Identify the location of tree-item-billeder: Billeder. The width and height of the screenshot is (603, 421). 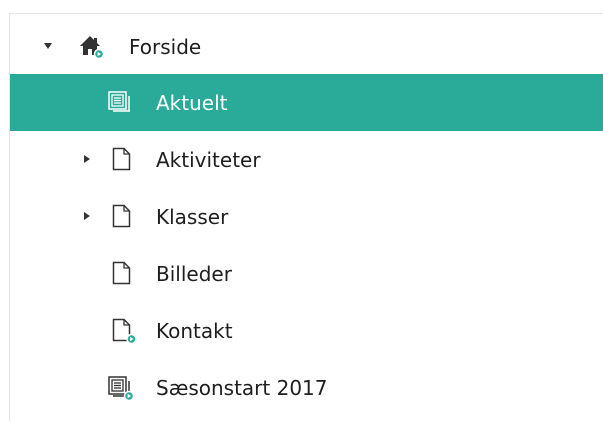
(306, 273).